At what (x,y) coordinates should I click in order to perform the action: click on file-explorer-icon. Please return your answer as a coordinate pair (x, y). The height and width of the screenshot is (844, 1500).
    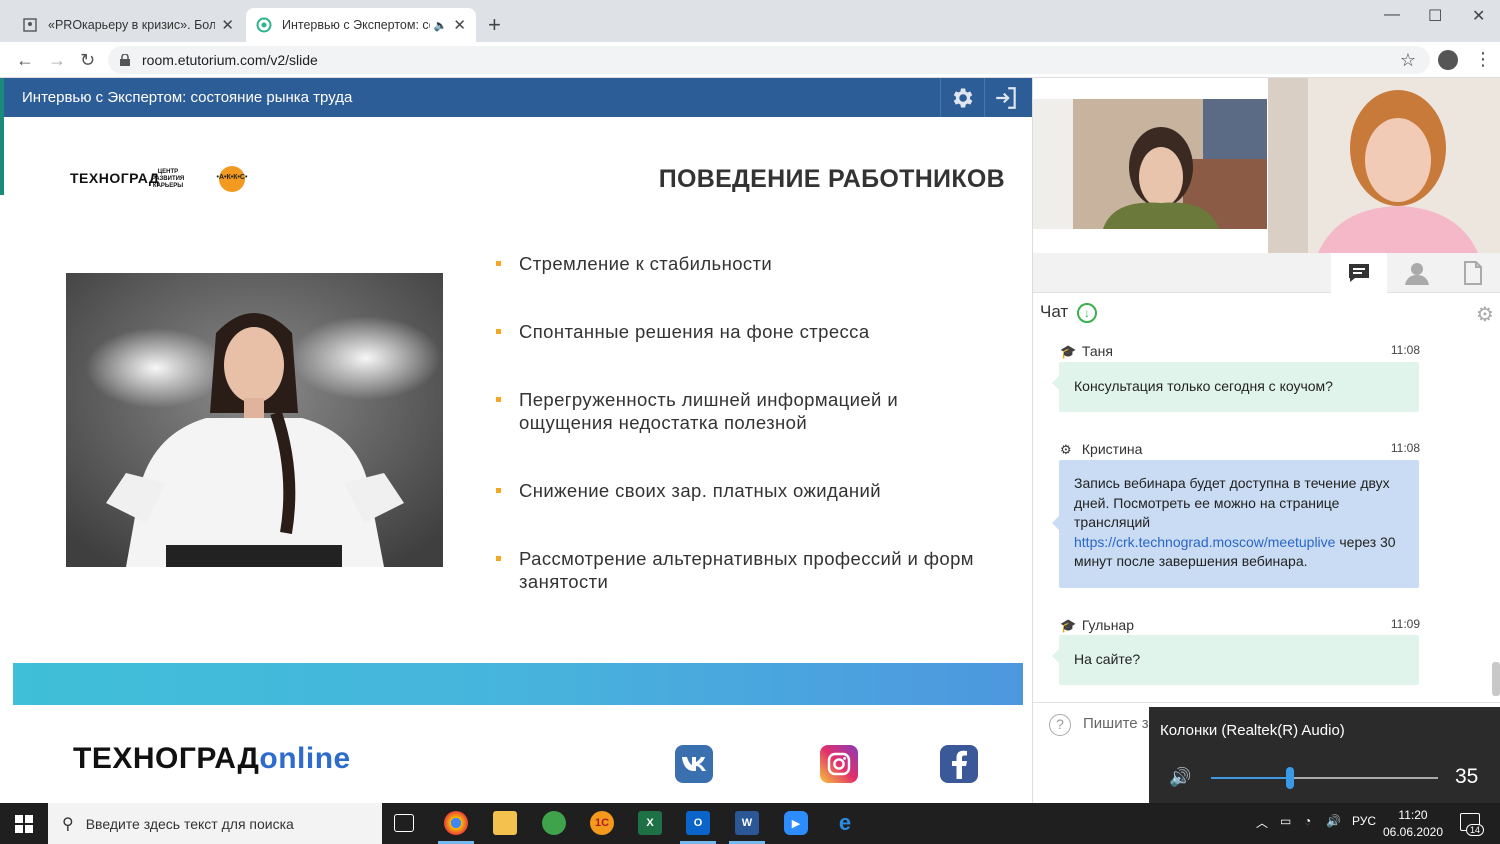
    Looking at the image, I should click on (505, 823).